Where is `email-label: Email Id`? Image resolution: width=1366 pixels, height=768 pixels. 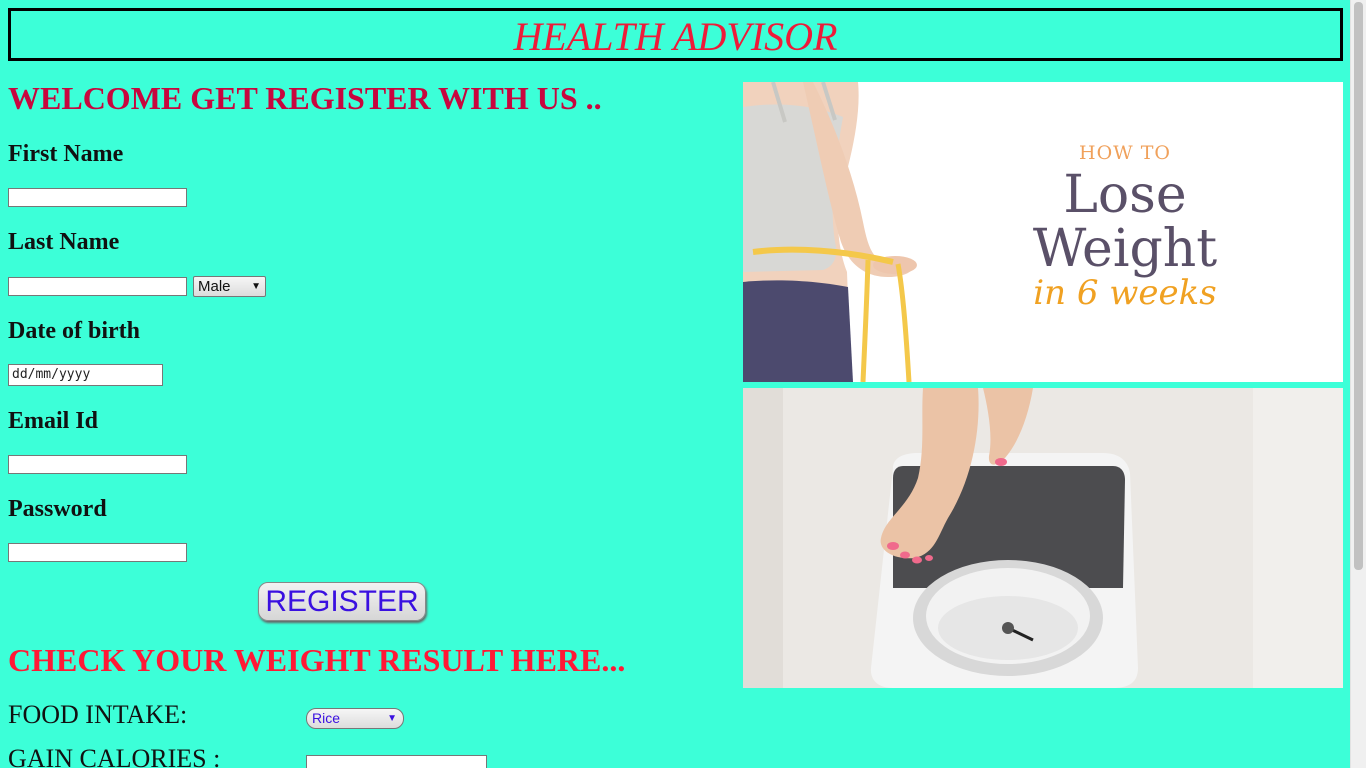
email-label: Email Id is located at coordinates (53, 421).